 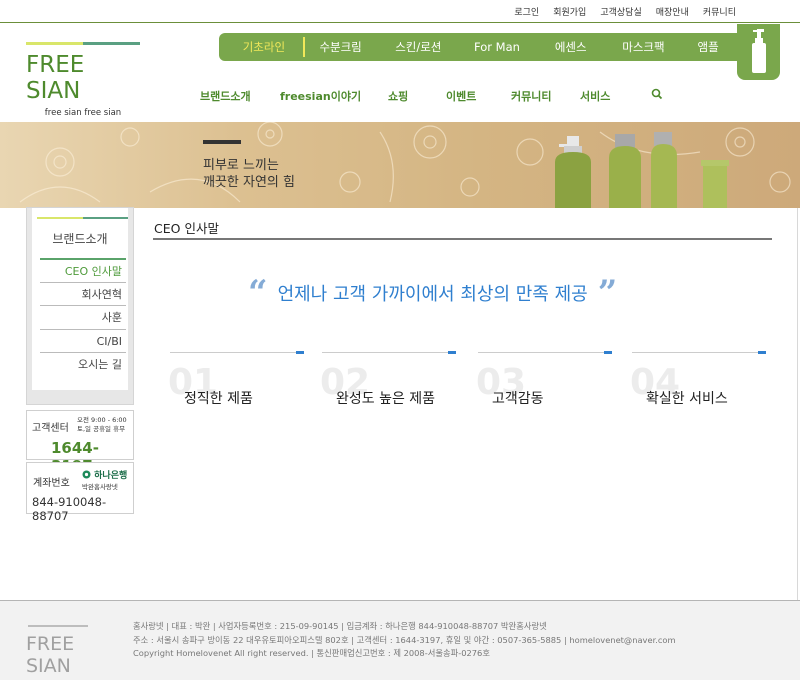 What do you see at coordinates (264, 47) in the screenshot?
I see `category-basic-line: 기초라인` at bounding box center [264, 47].